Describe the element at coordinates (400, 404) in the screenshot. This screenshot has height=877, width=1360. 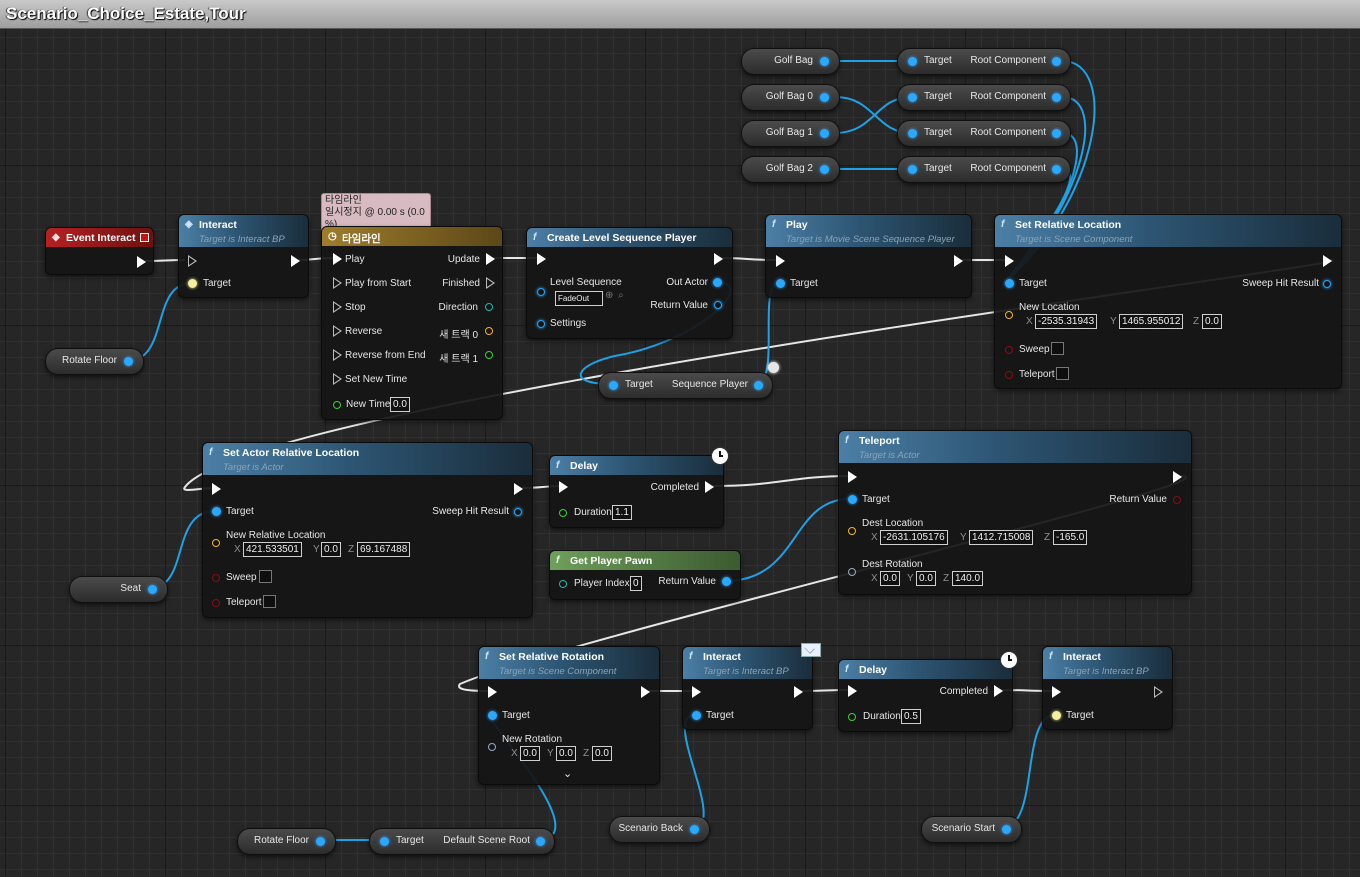
I see `new-time-input: 0.0` at that location.